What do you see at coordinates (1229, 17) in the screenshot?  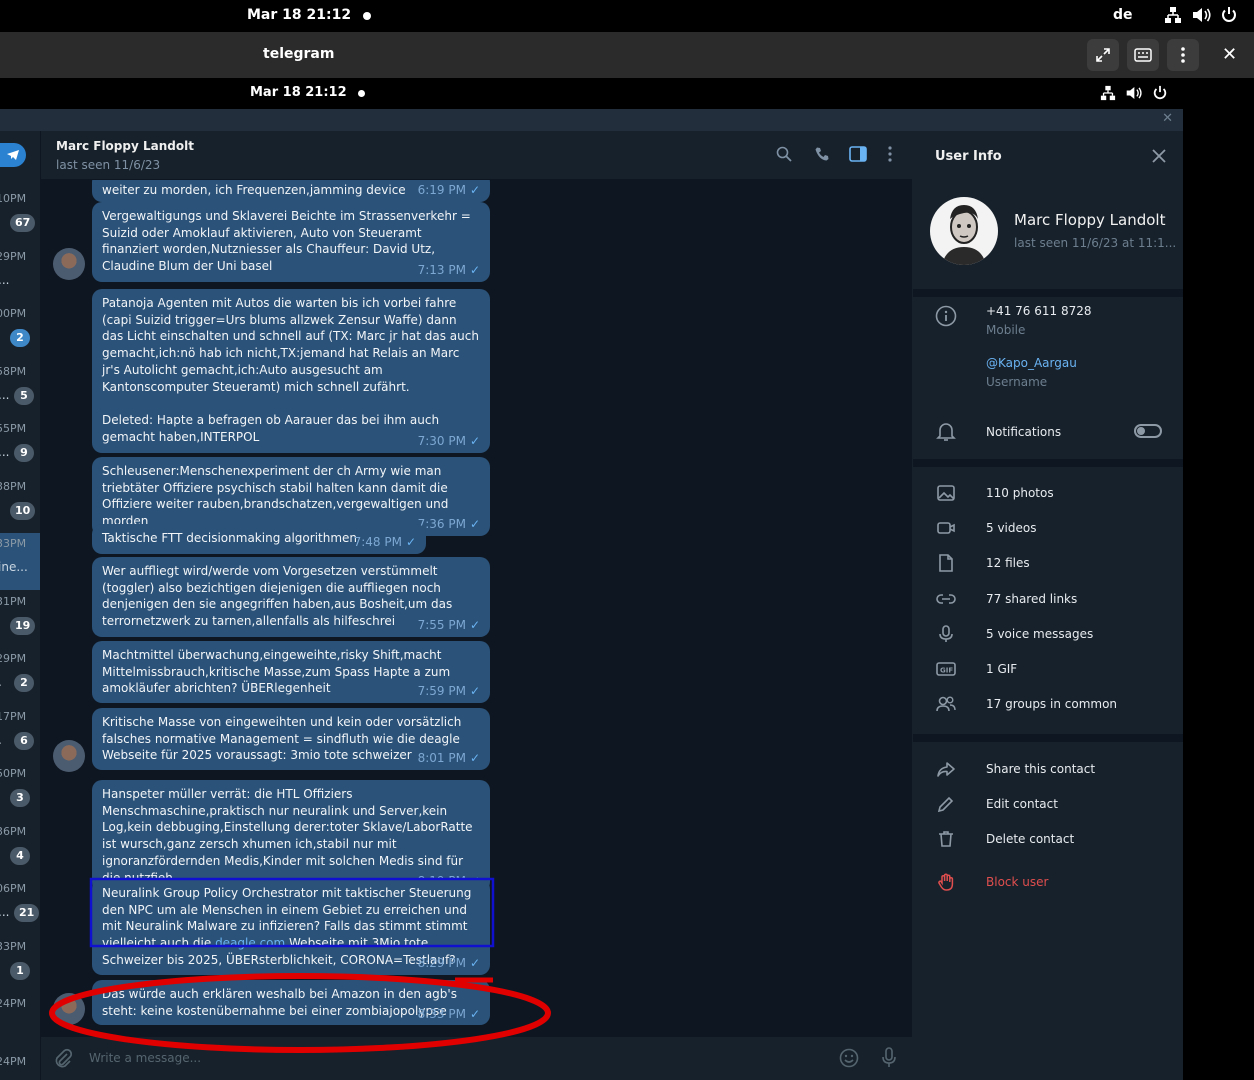 I see `power-icon` at bounding box center [1229, 17].